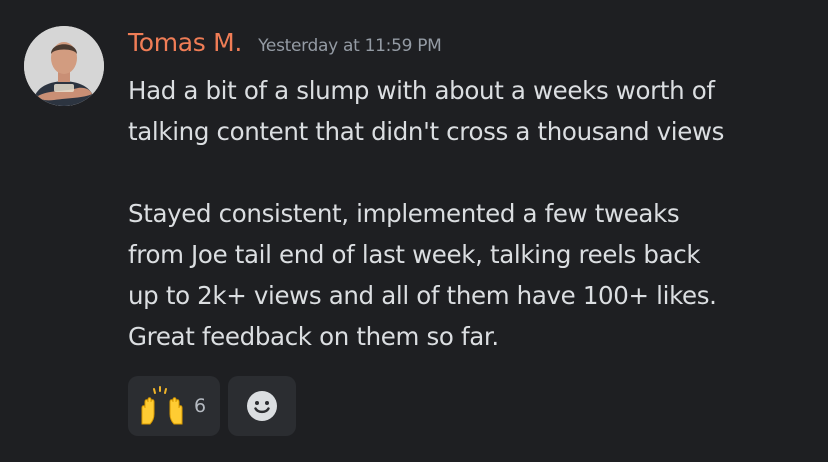 The image size is (828, 462). I want to click on message-line: Great feedback on them so far., so click(313, 336).